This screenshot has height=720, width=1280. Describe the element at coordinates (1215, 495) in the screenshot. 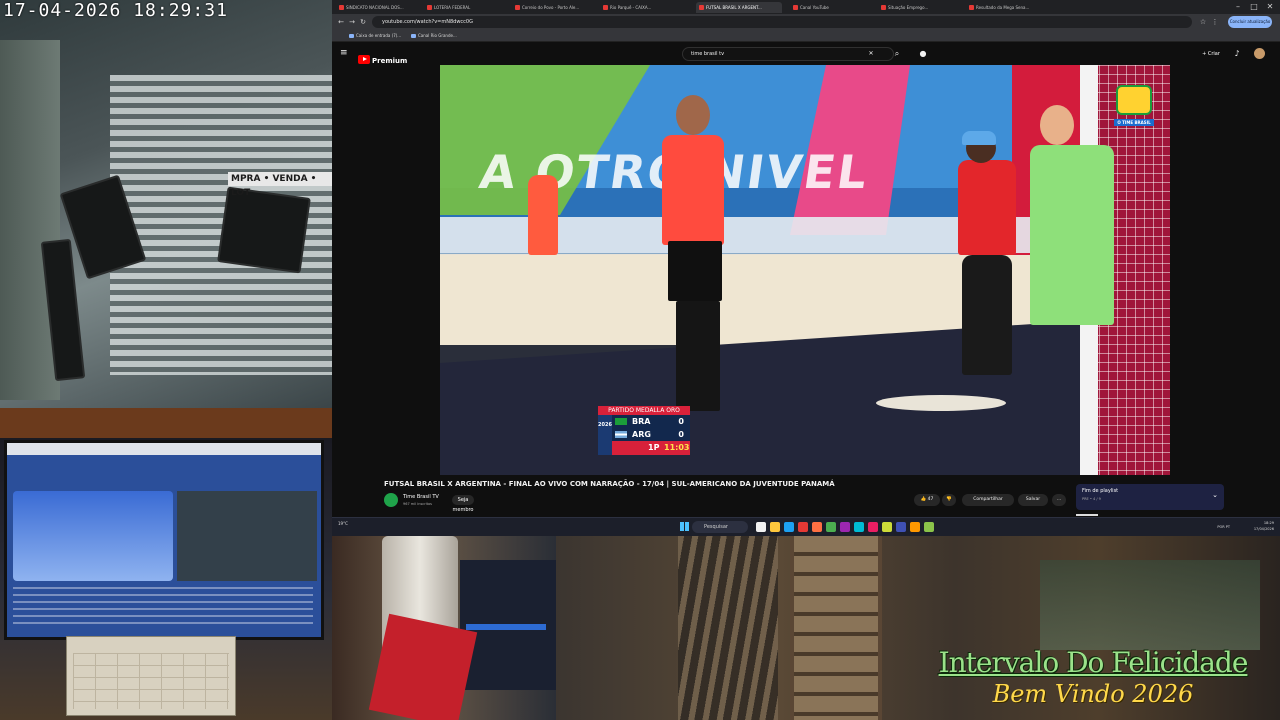

I see `chevron-down-icon: ⌄` at that location.